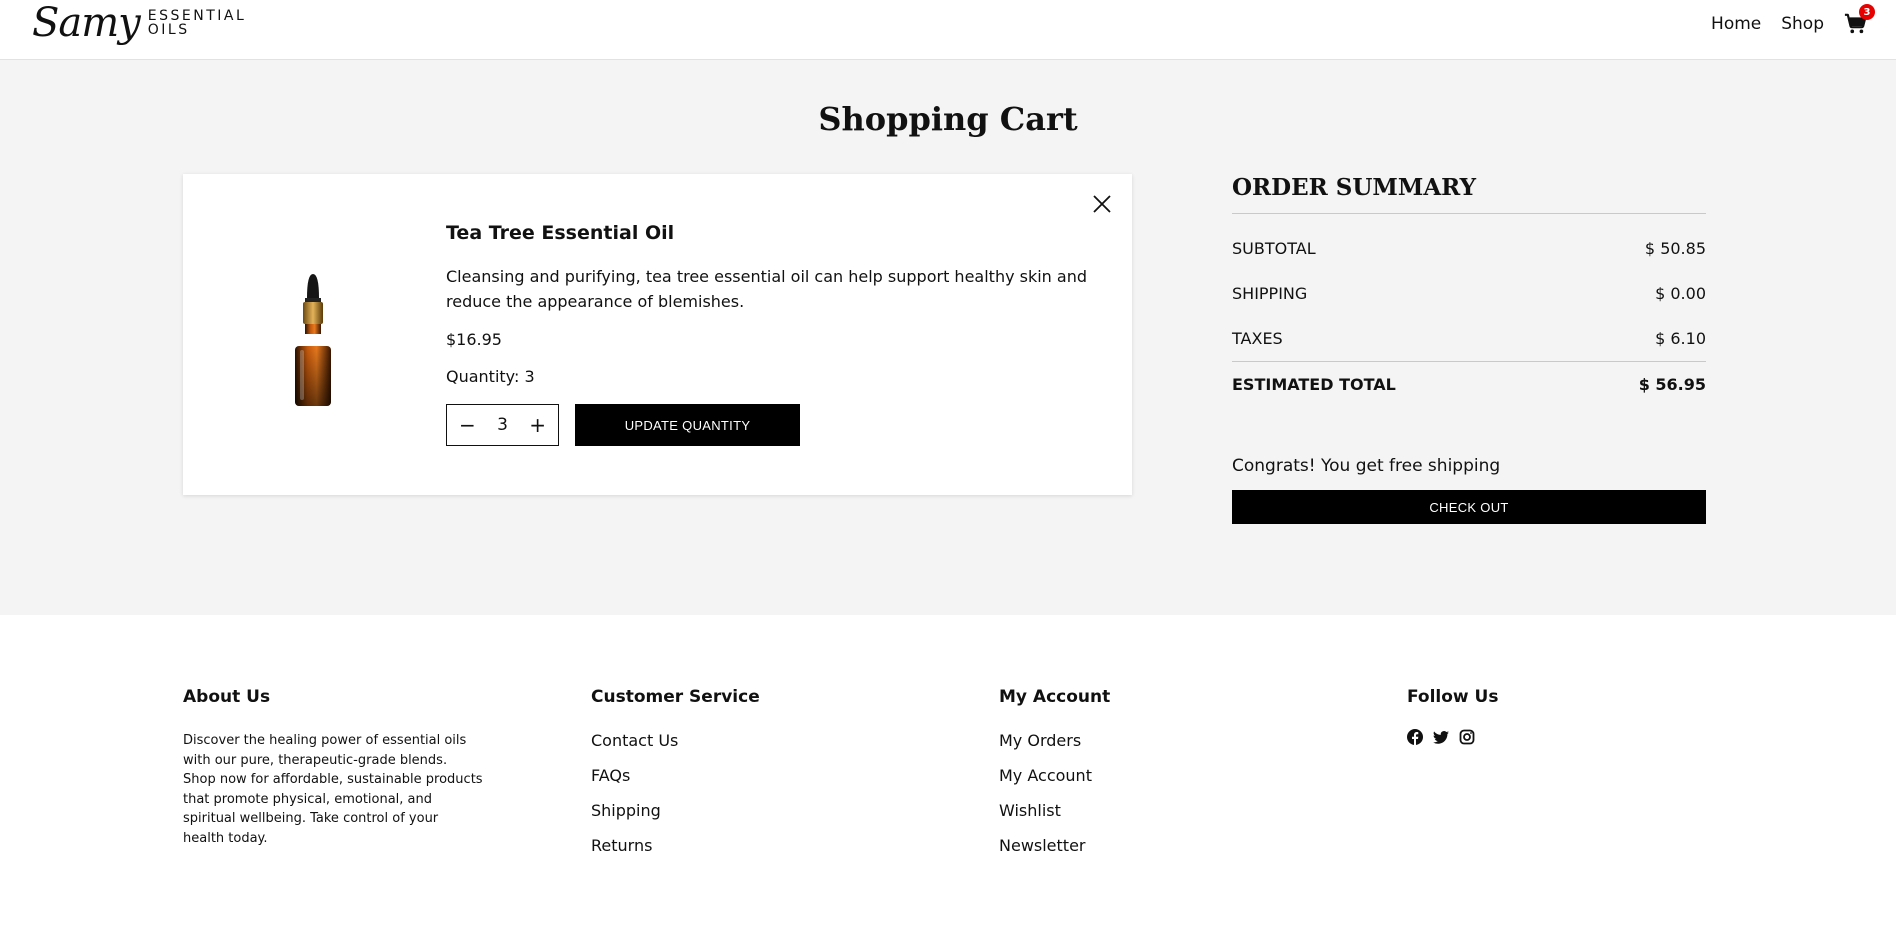 The image size is (1896, 932). Describe the element at coordinates (1441, 737) in the screenshot. I see `twitter-icon` at that location.